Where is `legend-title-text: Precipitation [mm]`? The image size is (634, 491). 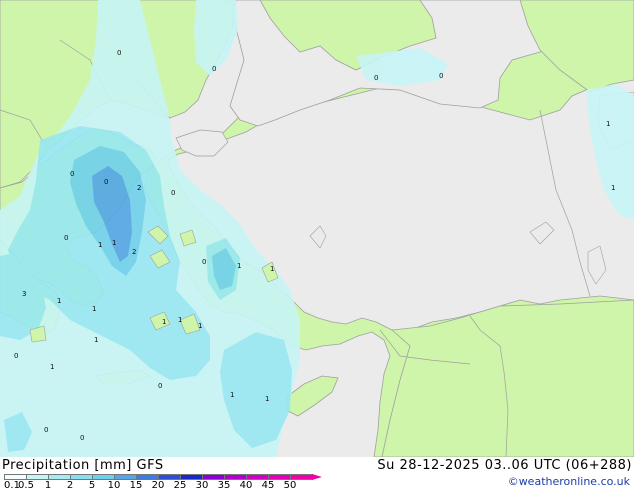
legend-title-text: Precipitation [mm] is located at coordinates (67, 465).